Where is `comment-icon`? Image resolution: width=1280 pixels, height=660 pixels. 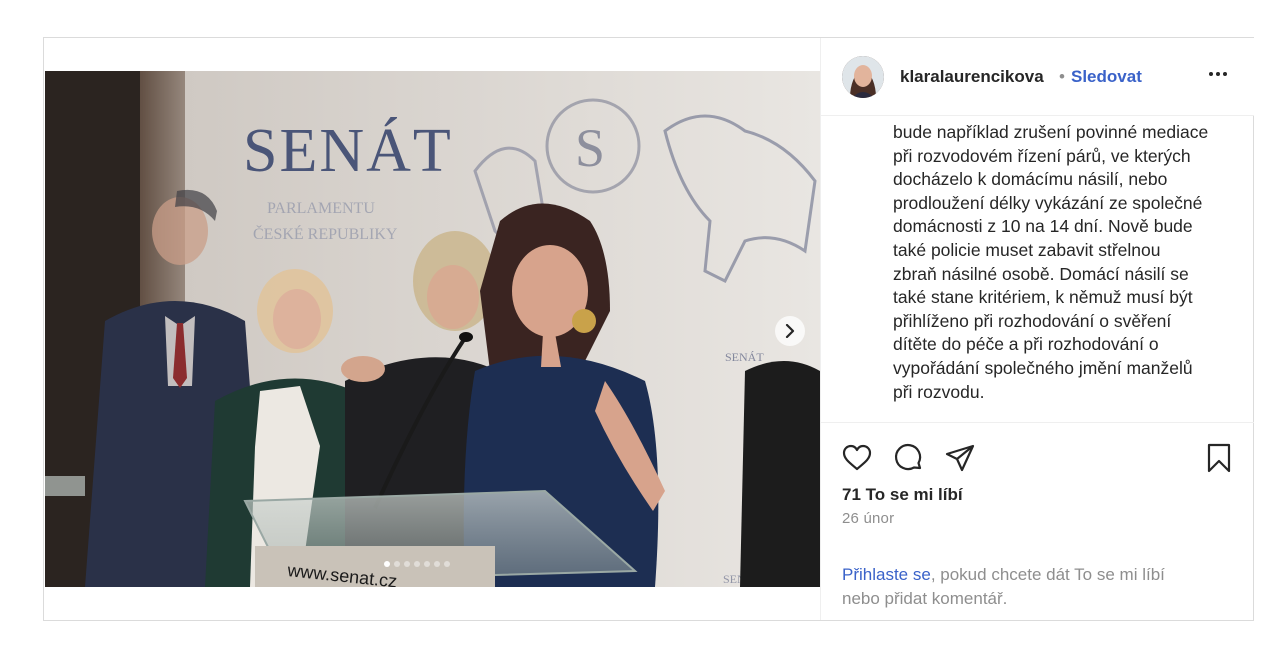
comment-icon is located at coordinates (908, 457).